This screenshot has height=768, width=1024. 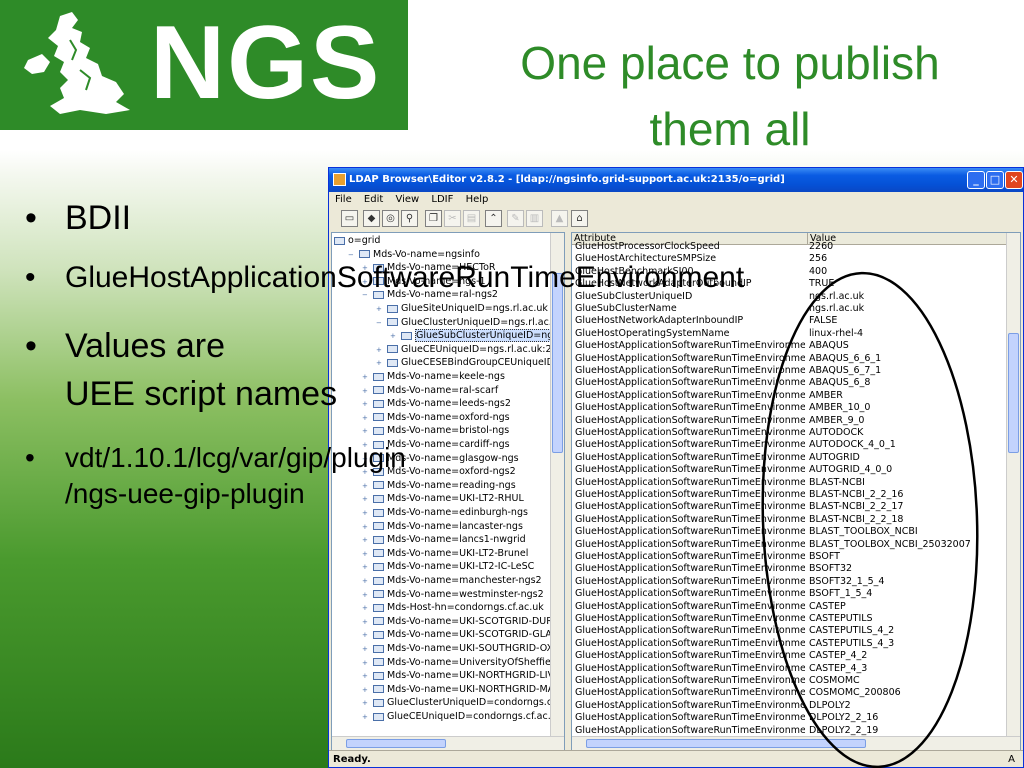 What do you see at coordinates (463, 717) in the screenshot?
I see `tree-node: + GlueCEUniqueID=condorngs.cf.ac.uk:2119` at bounding box center [463, 717].